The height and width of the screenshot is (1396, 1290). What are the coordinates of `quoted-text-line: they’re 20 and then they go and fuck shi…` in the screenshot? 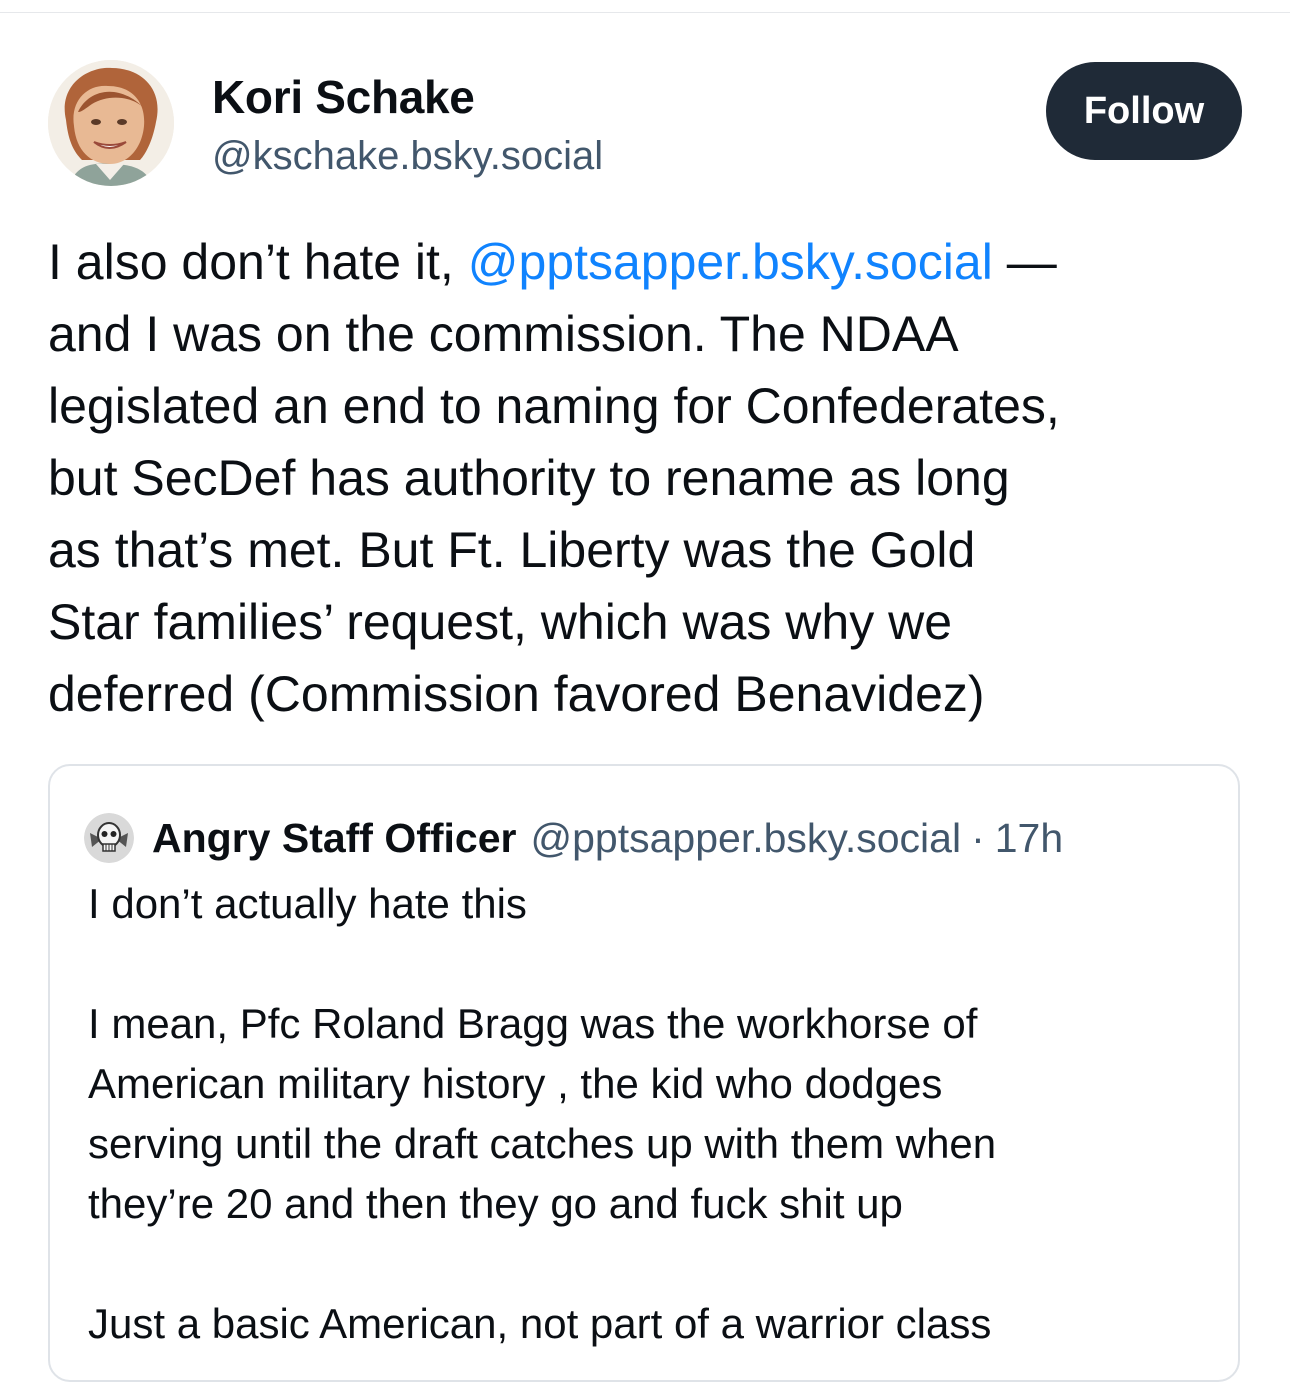 It's located at (495, 1203).